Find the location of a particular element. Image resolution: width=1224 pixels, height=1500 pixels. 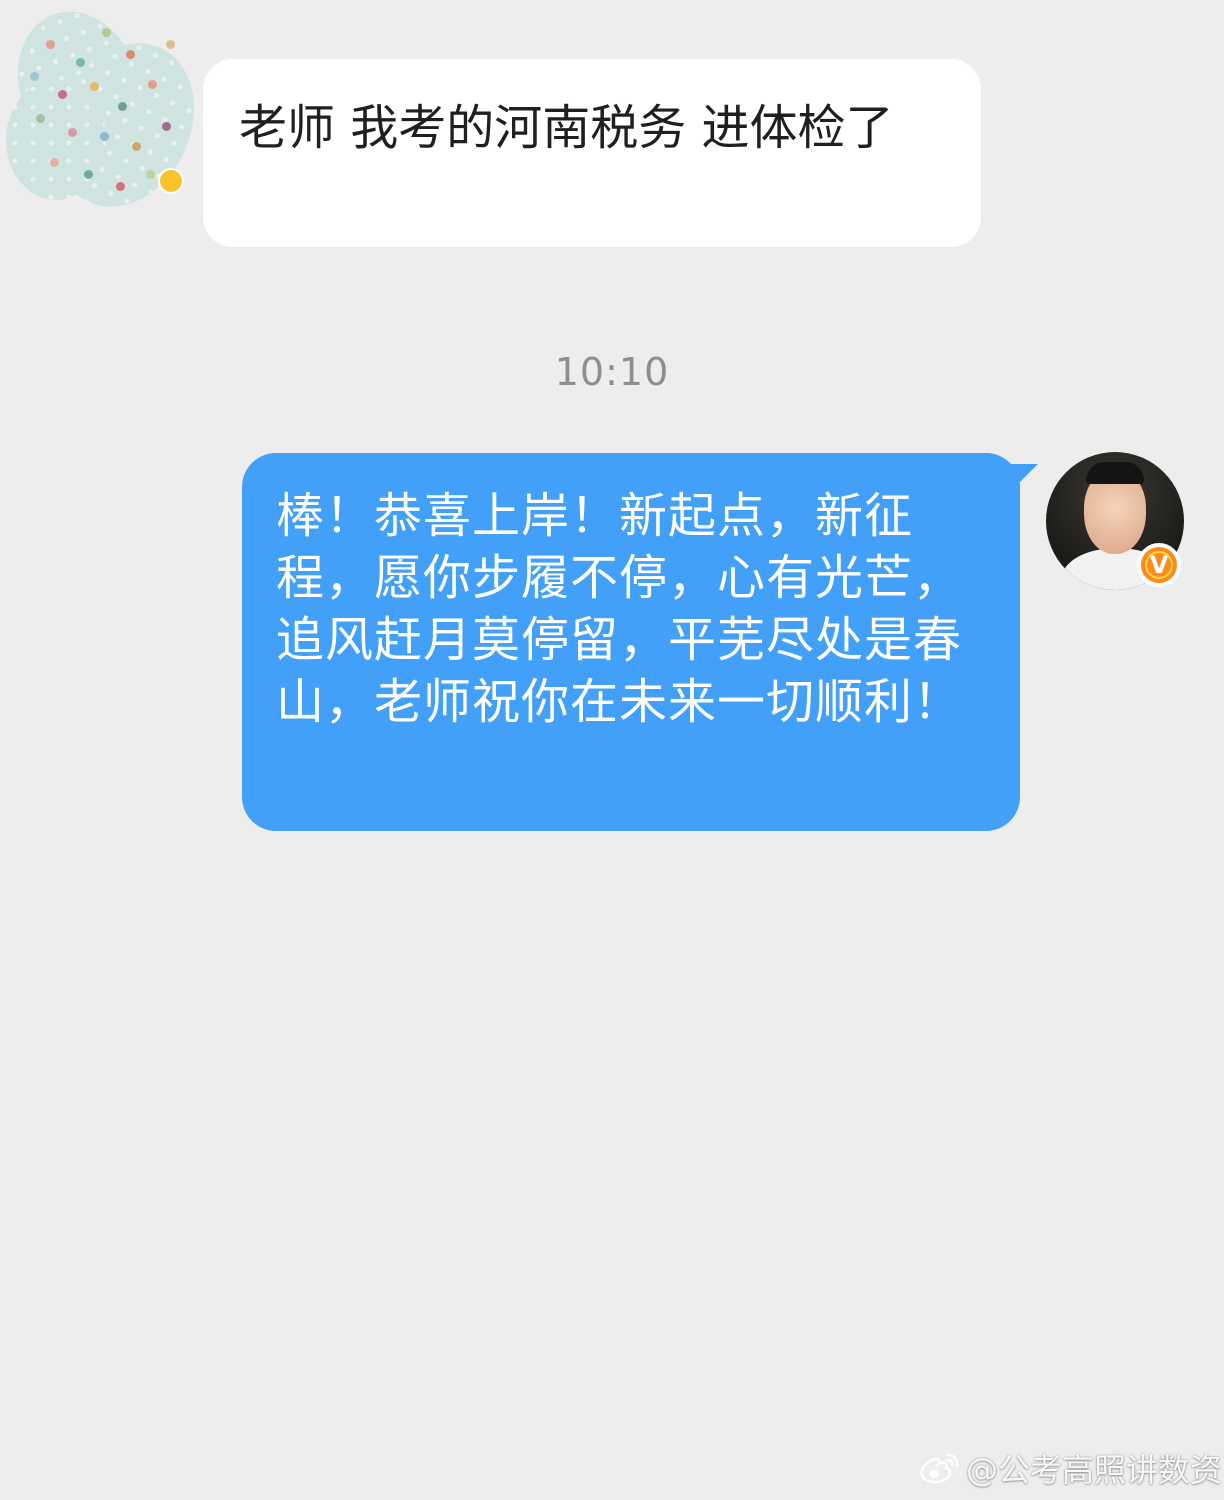

sender-badge-icon is located at coordinates (171, 181).